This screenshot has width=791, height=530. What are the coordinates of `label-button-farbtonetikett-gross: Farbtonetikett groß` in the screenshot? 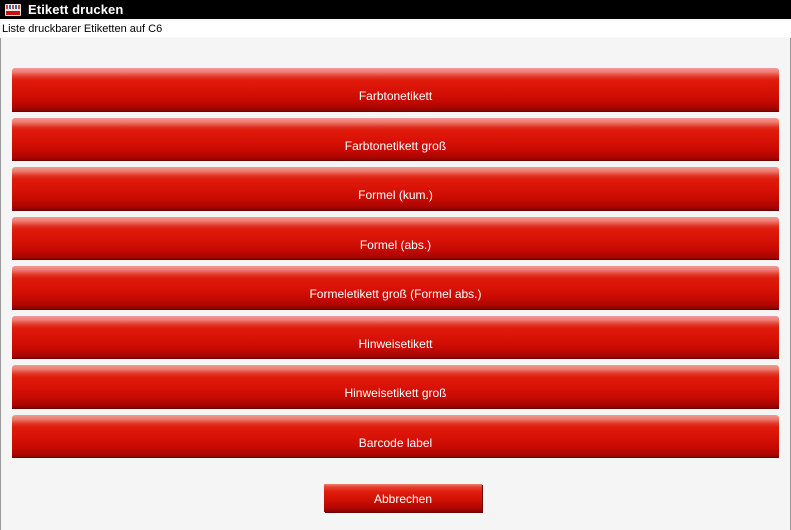 It's located at (395, 138).